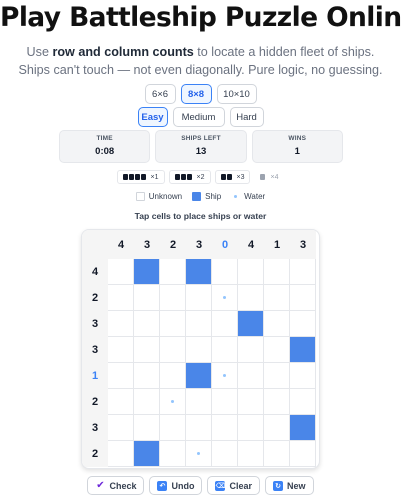 The width and height of the screenshot is (401, 500). Describe the element at coordinates (152, 117) in the screenshot. I see `difficulty-easy-button: Easy` at that location.